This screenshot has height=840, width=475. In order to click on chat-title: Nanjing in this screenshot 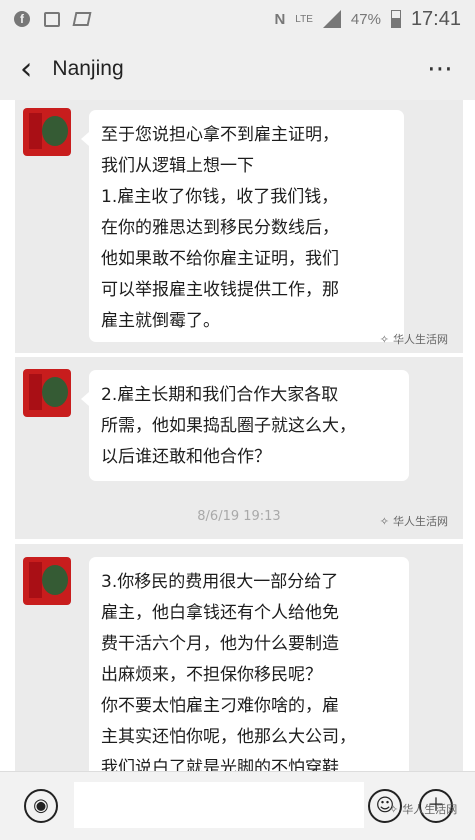, I will do `click(88, 68)`.